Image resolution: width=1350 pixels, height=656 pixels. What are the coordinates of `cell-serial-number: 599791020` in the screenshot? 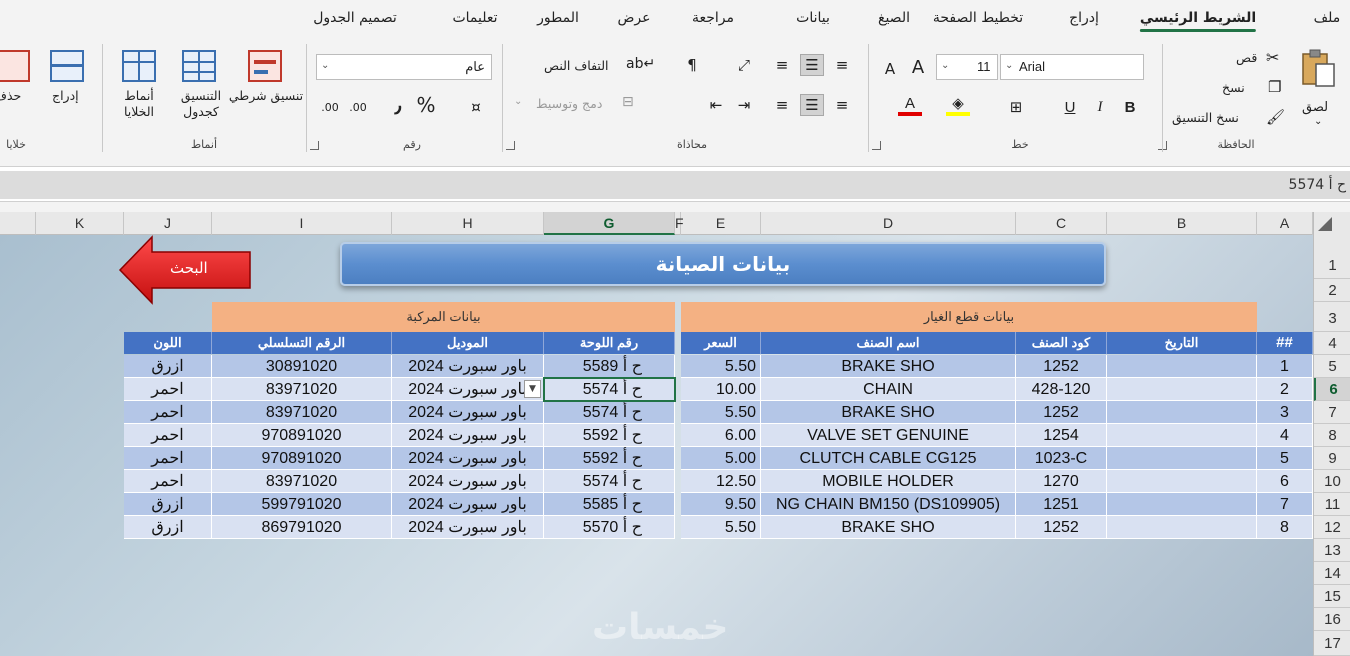 It's located at (302, 504).